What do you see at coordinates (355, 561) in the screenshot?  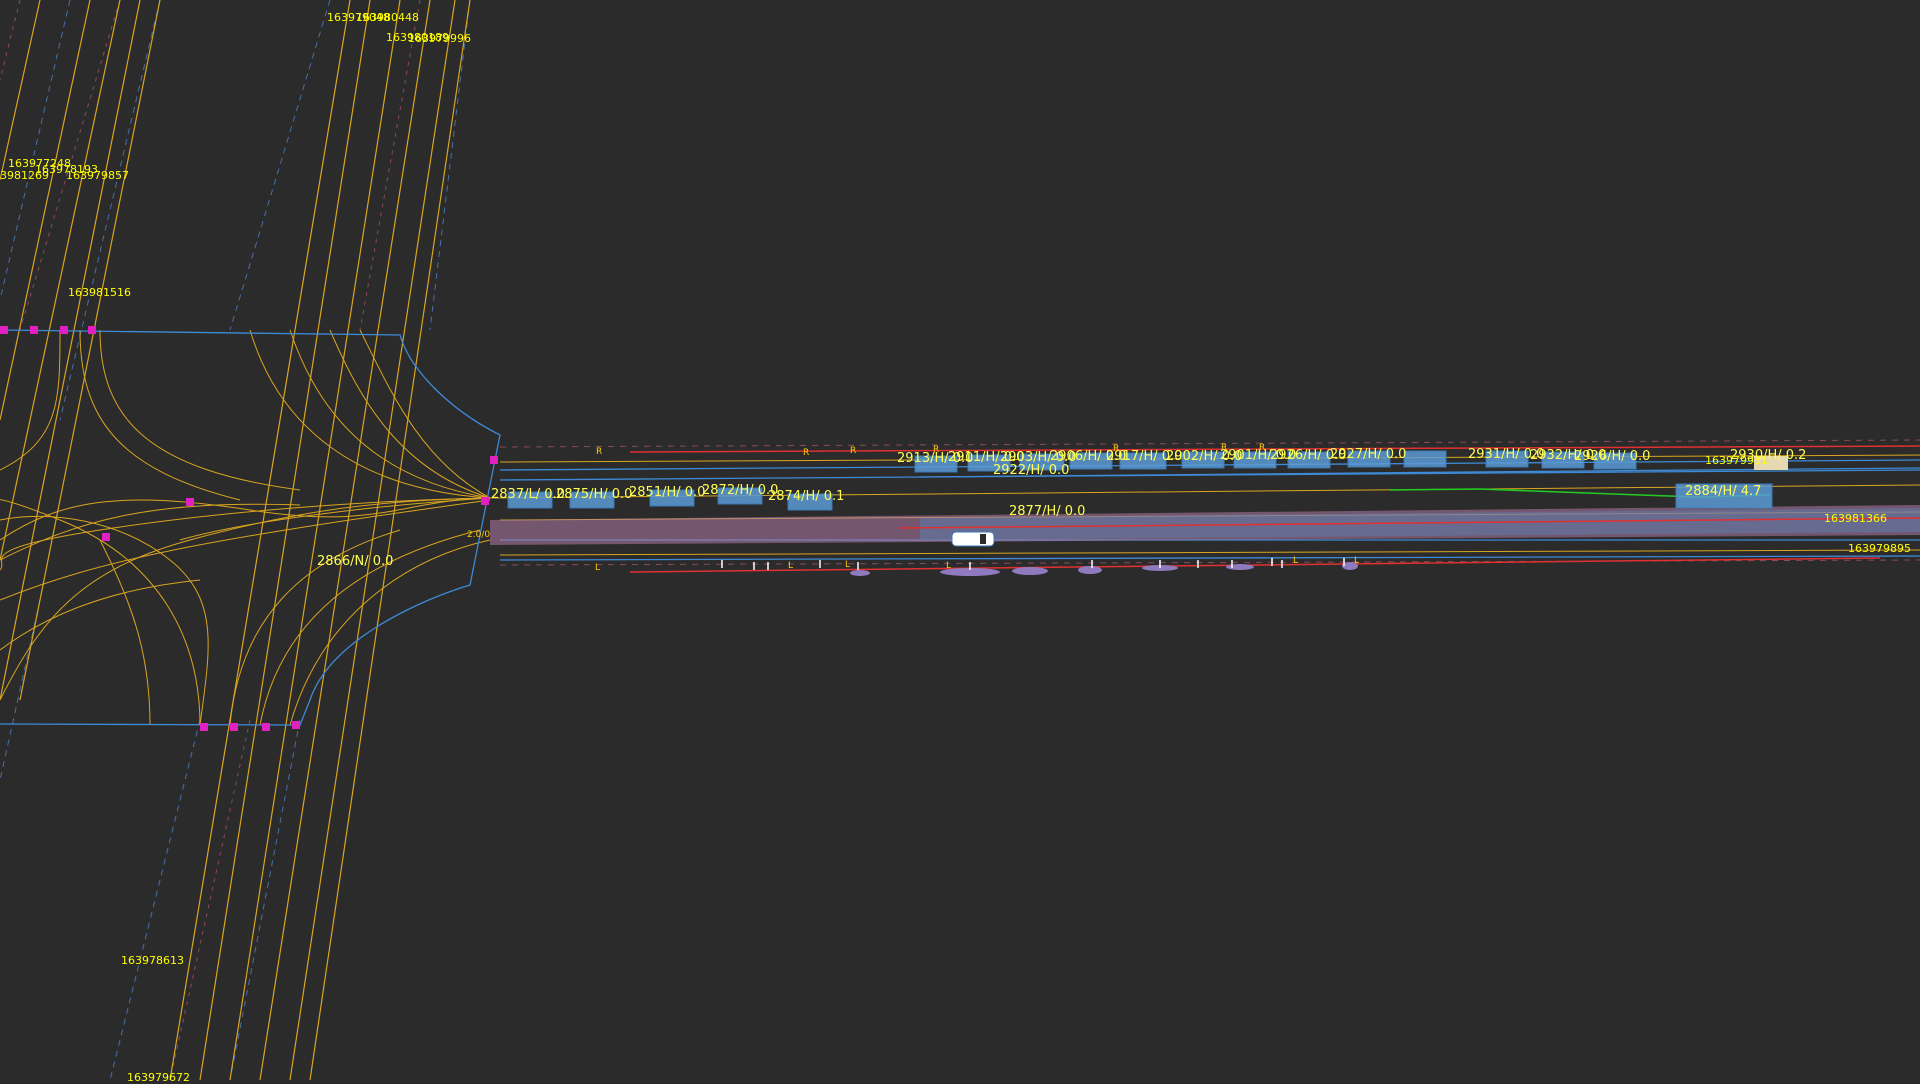 I see `obstacle-label: 2866/N/ 0.0` at bounding box center [355, 561].